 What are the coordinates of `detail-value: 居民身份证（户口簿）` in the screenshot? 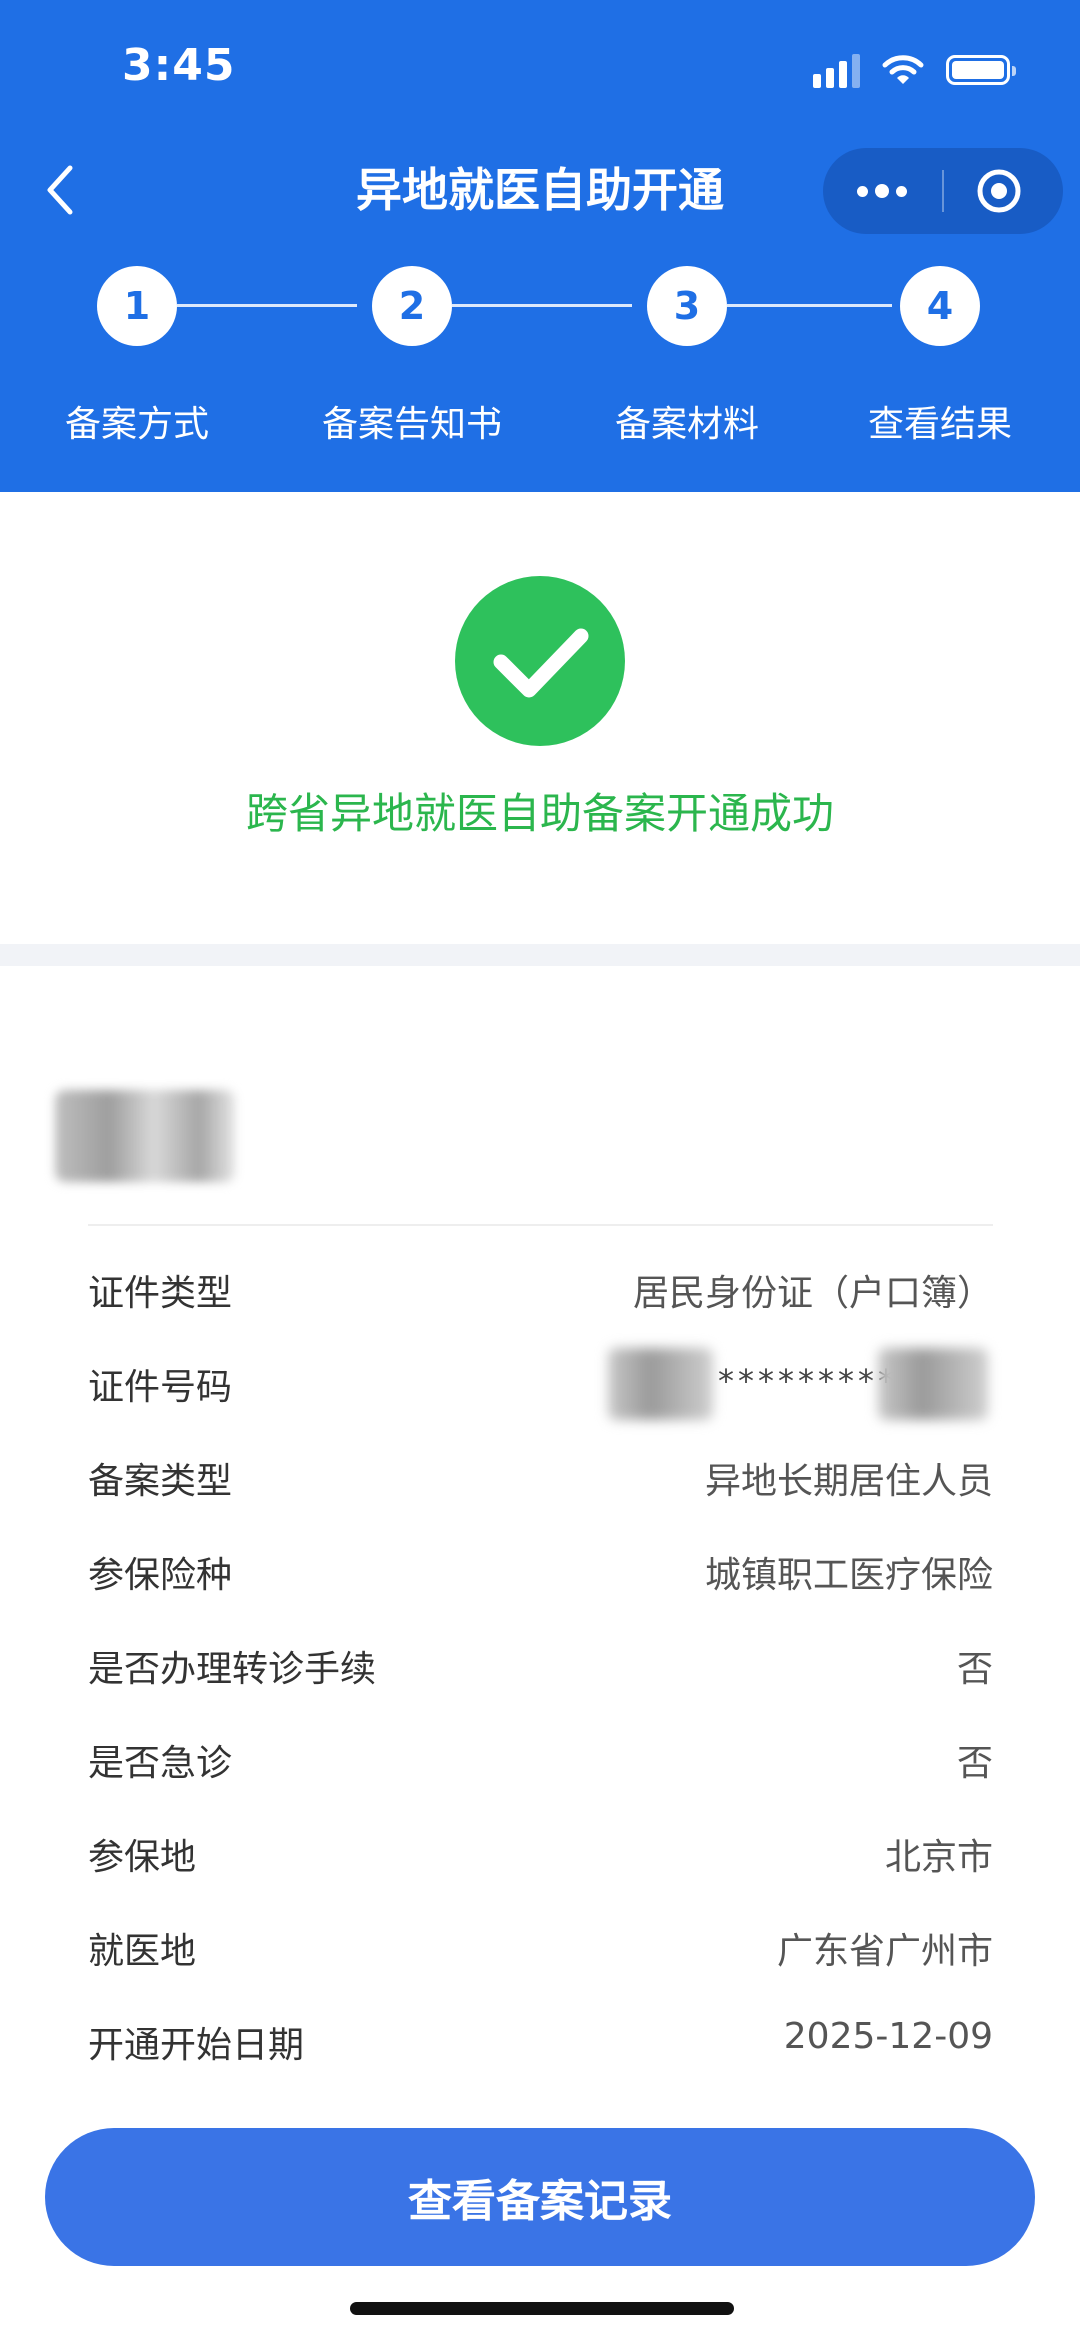 It's located at (812, 1293).